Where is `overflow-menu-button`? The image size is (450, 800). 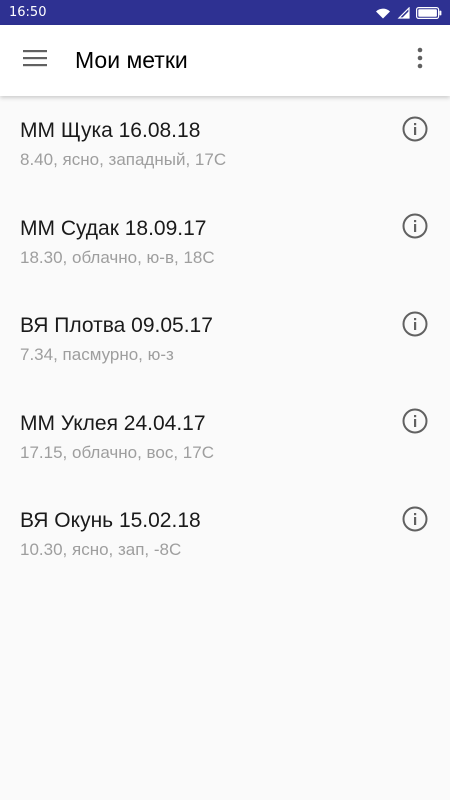 overflow-menu-button is located at coordinates (420, 60).